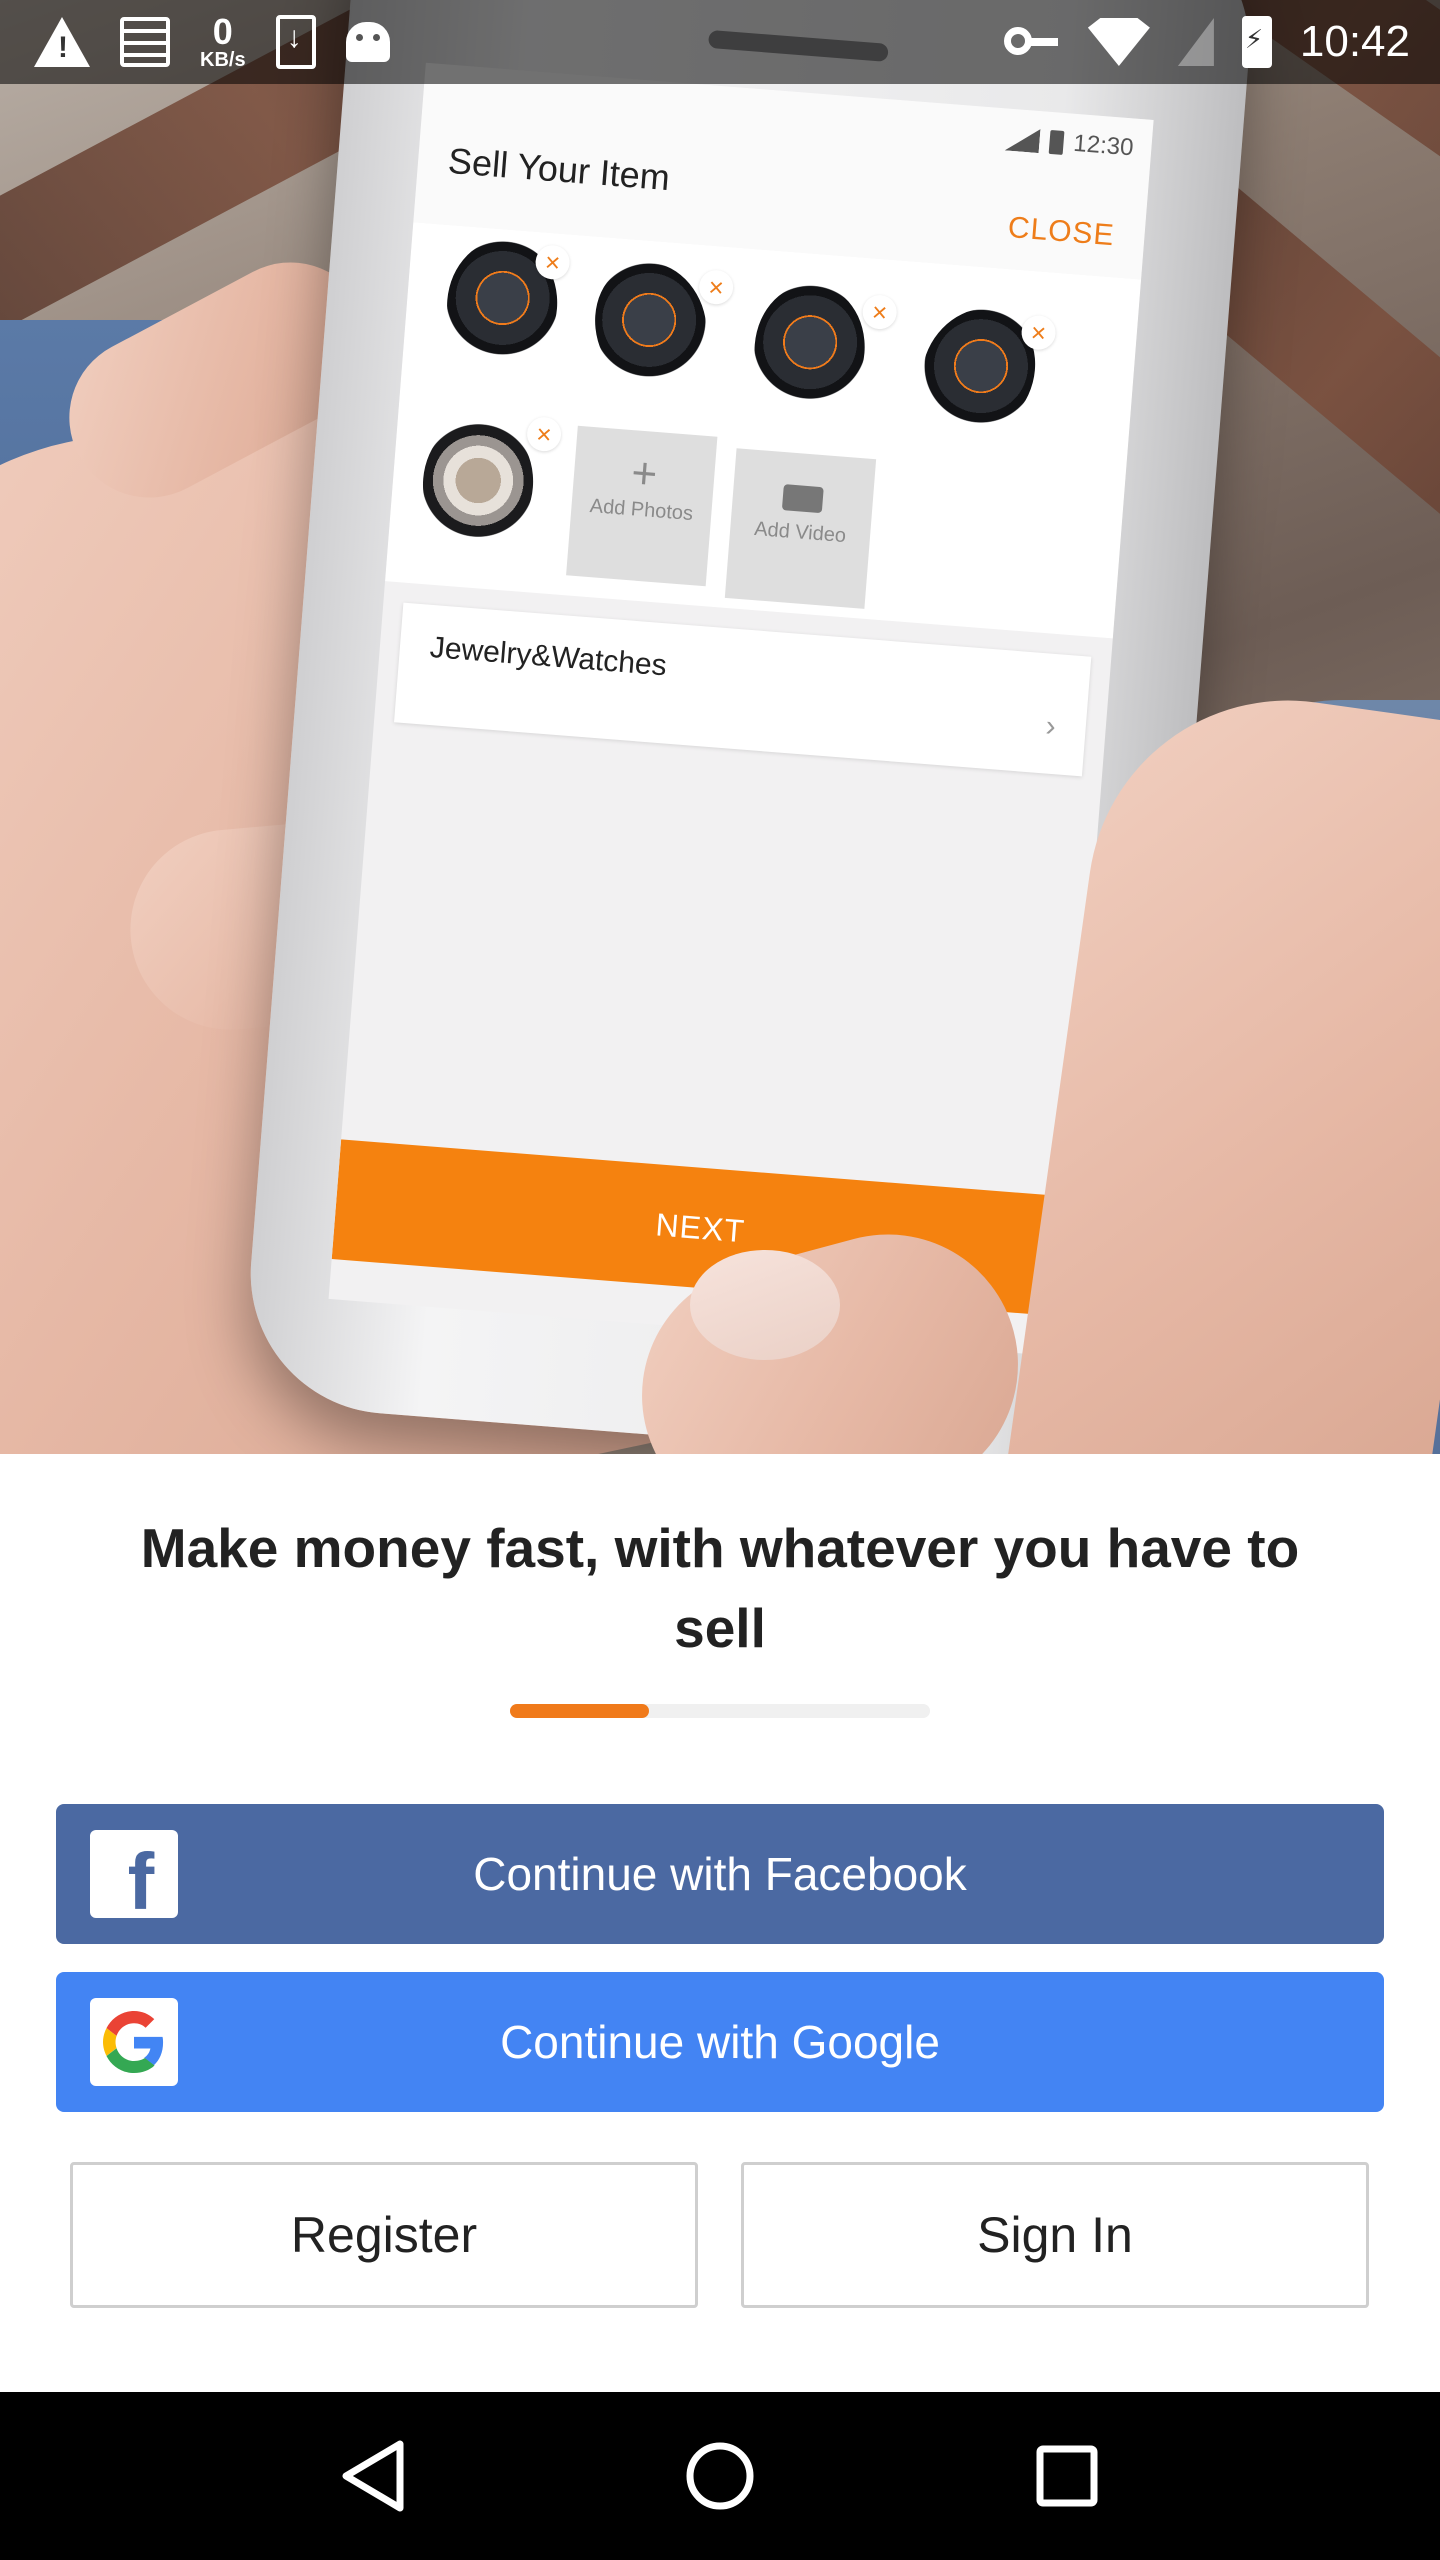 The height and width of the screenshot is (2560, 1440). I want to click on network-speed-value: 0, so click(222, 31).